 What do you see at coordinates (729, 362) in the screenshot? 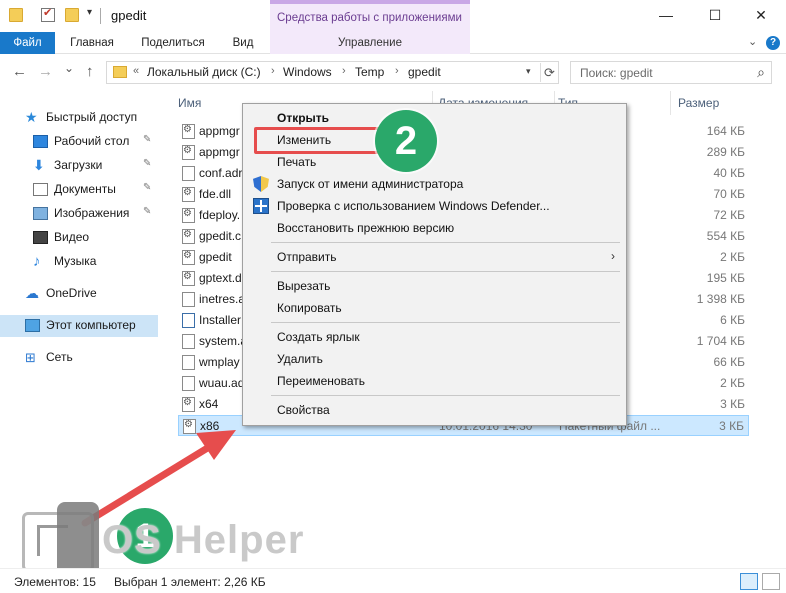
I see `file-size: 66 КБ` at bounding box center [729, 362].